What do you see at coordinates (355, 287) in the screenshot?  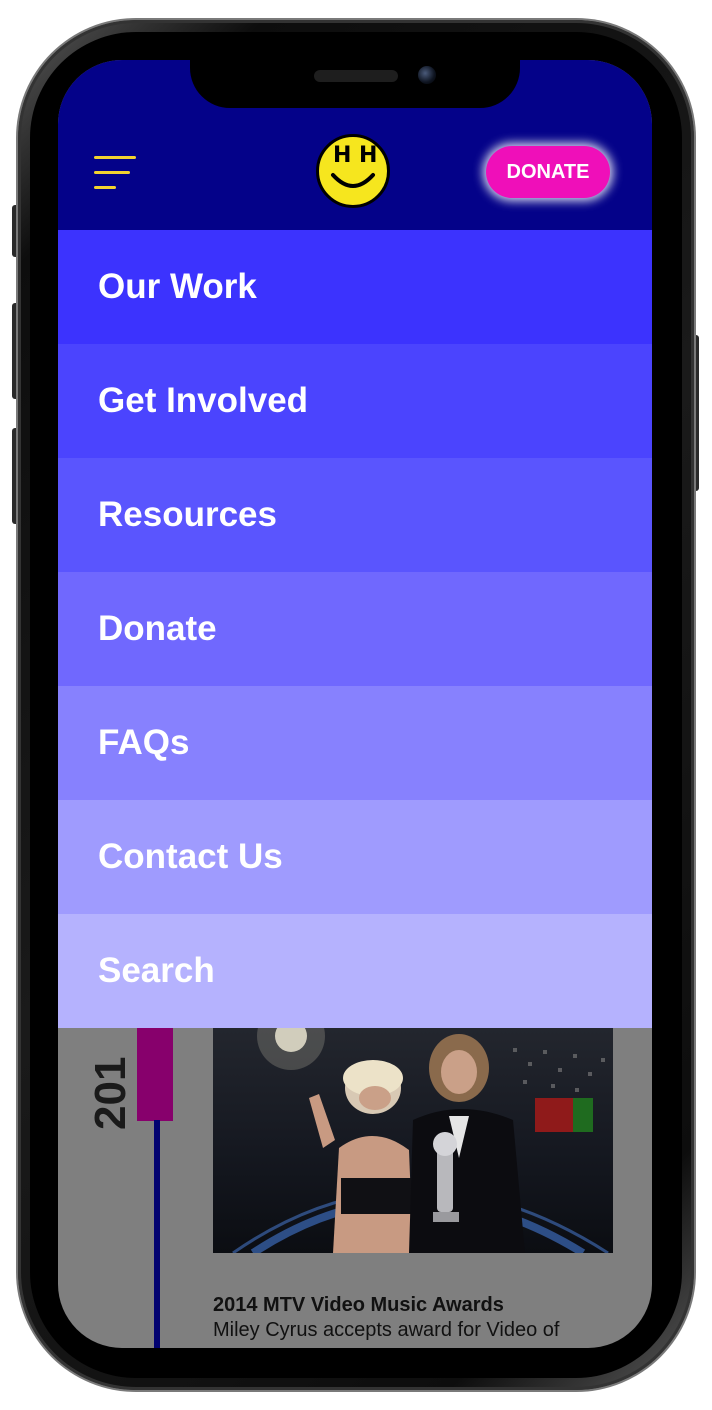 I see `menu-item-our-work: Our Work` at bounding box center [355, 287].